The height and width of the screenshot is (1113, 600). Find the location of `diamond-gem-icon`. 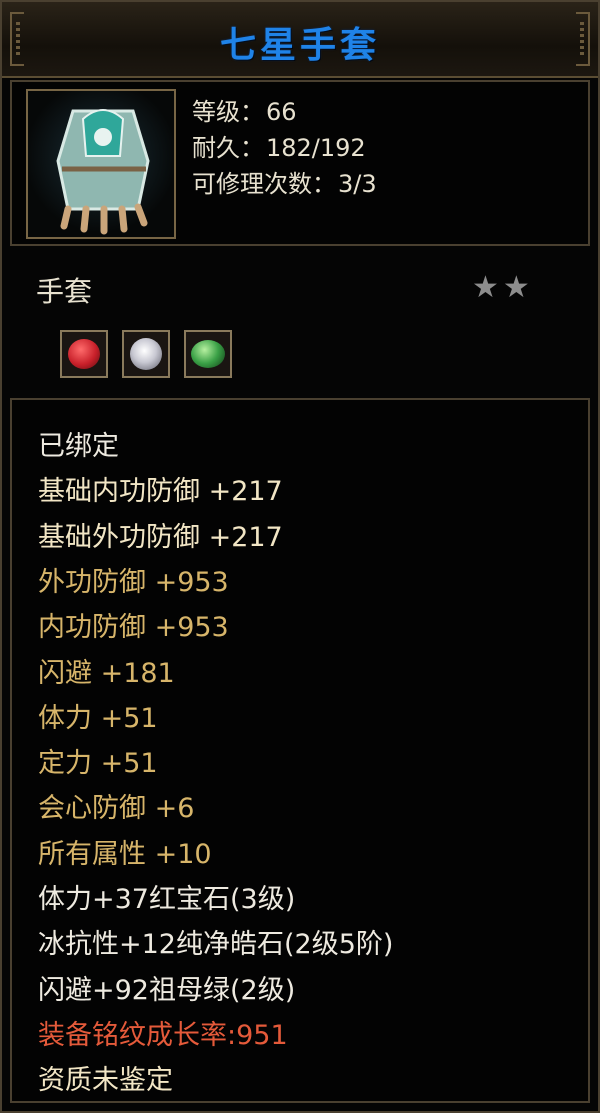

diamond-gem-icon is located at coordinates (146, 354).